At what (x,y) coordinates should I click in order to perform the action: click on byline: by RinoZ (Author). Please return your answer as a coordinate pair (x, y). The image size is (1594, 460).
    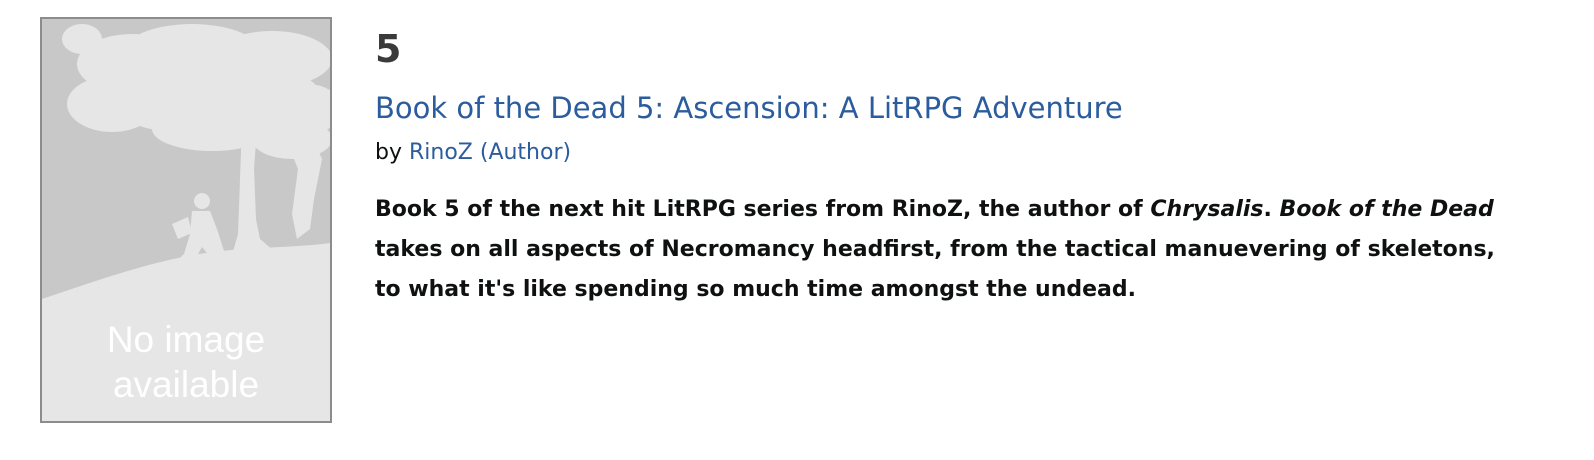
    Looking at the image, I should click on (940, 153).